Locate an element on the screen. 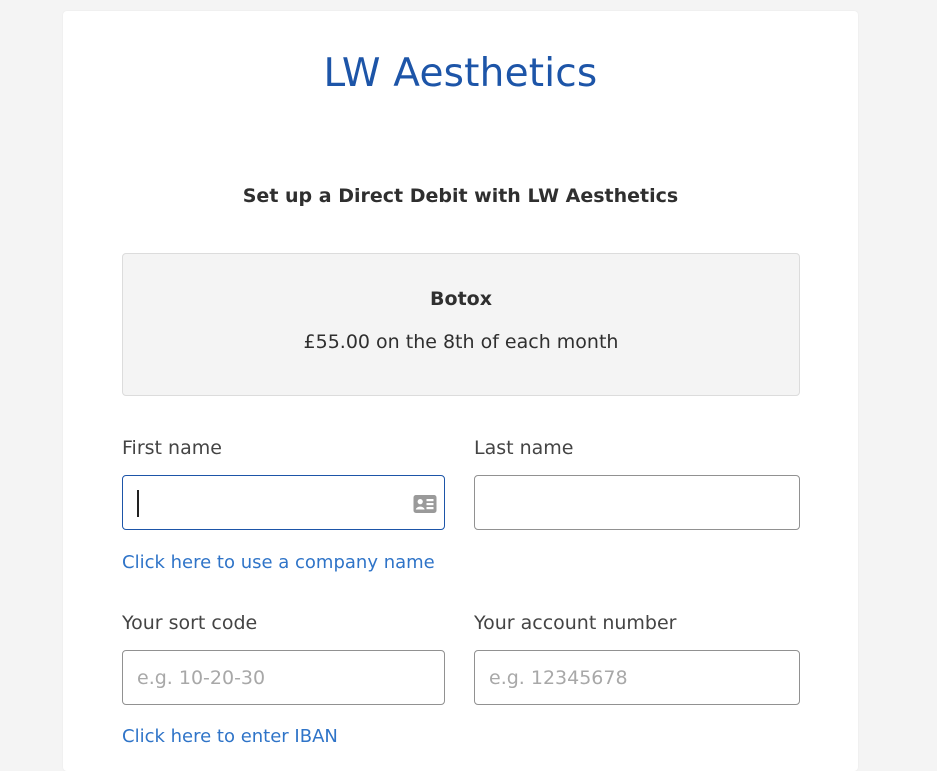  account-number-field is located at coordinates (637, 677).